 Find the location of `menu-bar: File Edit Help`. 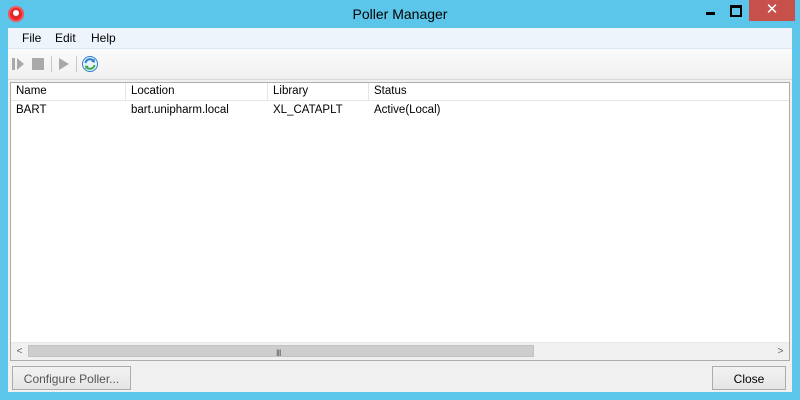

menu-bar: File Edit Help is located at coordinates (400, 38).